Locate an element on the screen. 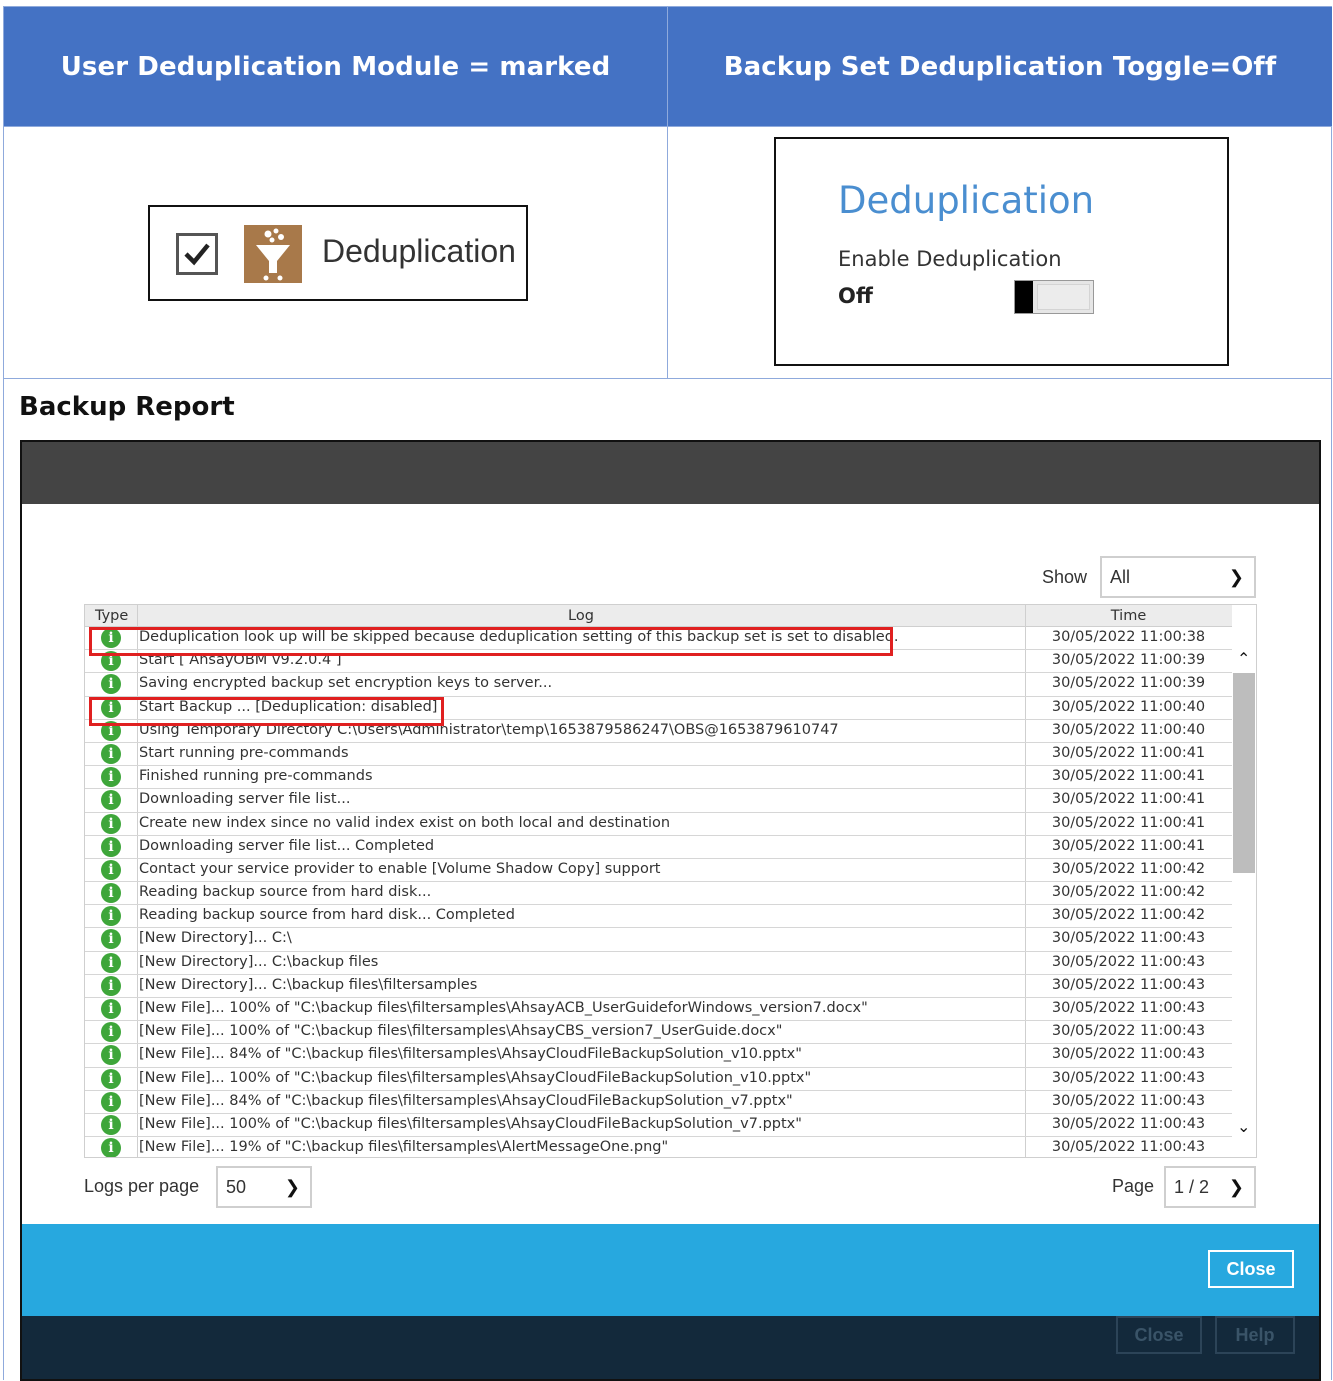 The image size is (1333, 1381). row-divider is located at coordinates (668, 378).